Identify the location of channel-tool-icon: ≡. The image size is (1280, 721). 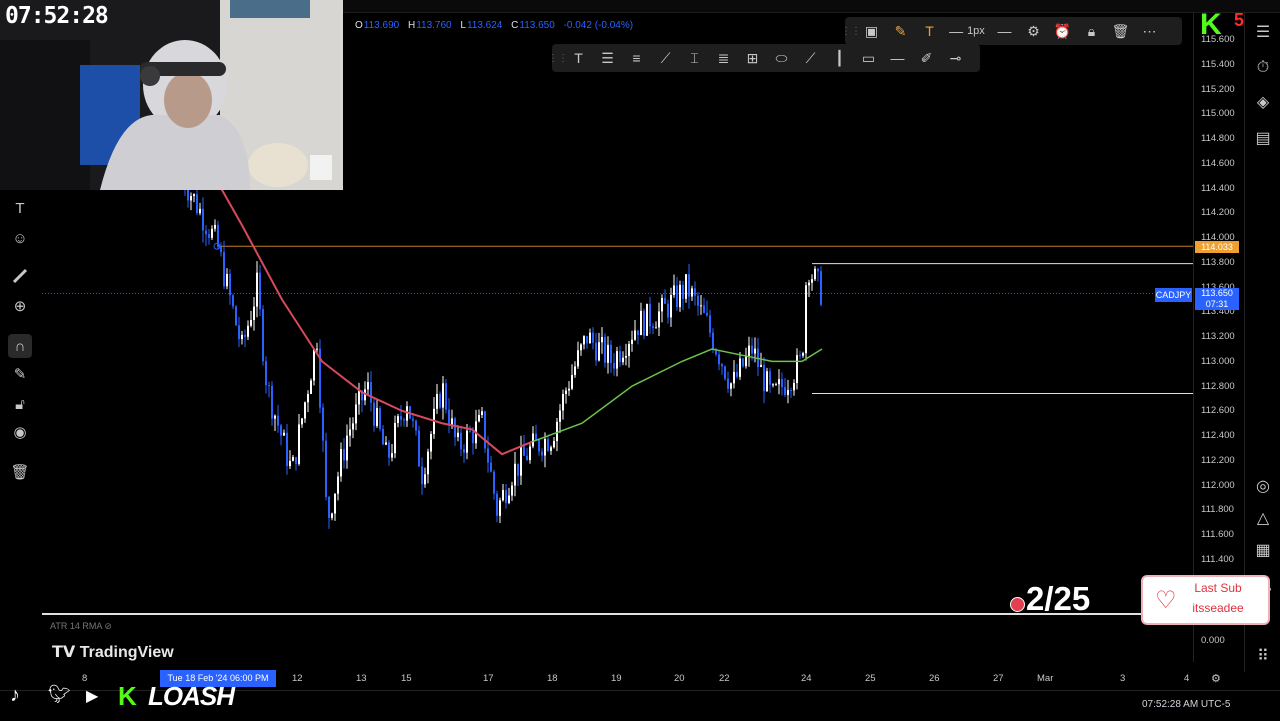
(636, 58).